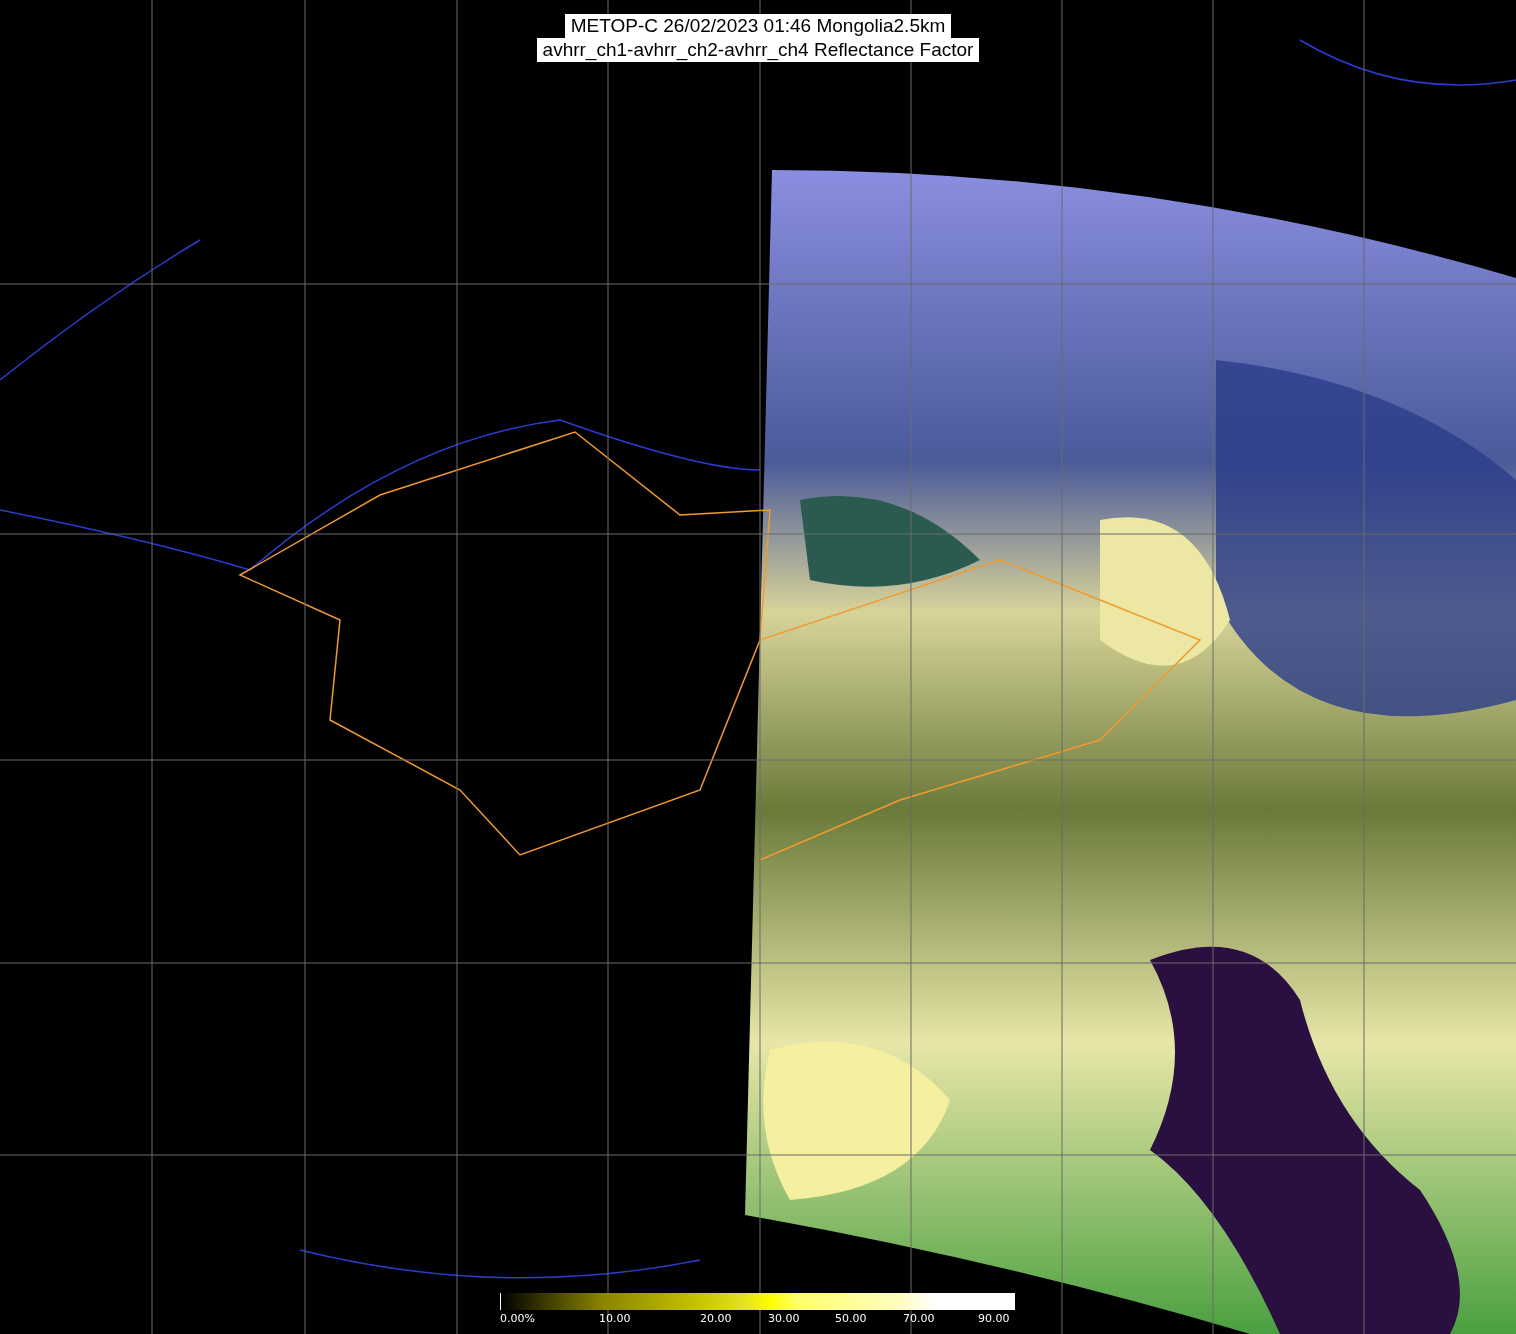 The width and height of the screenshot is (1516, 1334). What do you see at coordinates (615, 1318) in the screenshot?
I see `colorbar-label: 10.00` at bounding box center [615, 1318].